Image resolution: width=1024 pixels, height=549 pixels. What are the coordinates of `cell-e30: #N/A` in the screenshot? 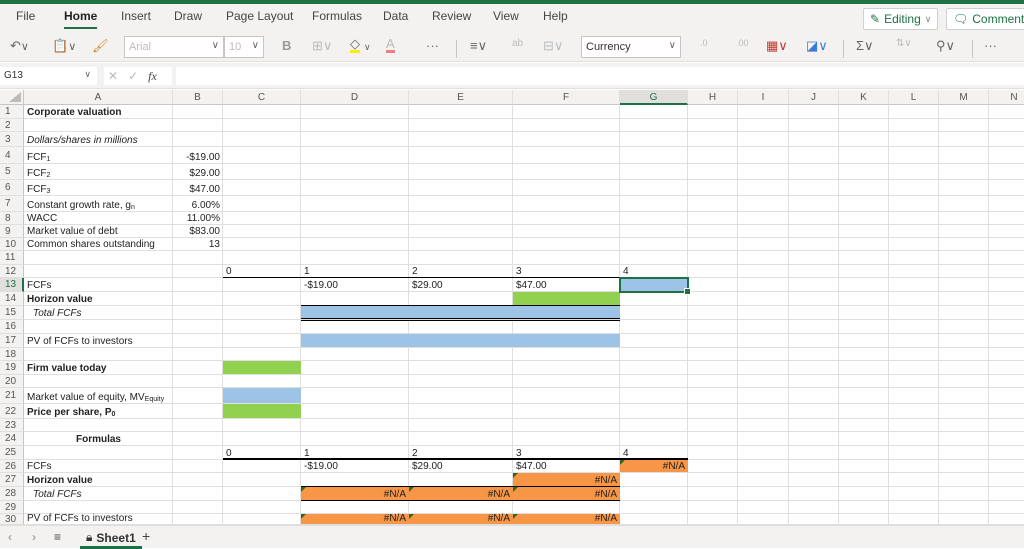 It's located at (461, 519).